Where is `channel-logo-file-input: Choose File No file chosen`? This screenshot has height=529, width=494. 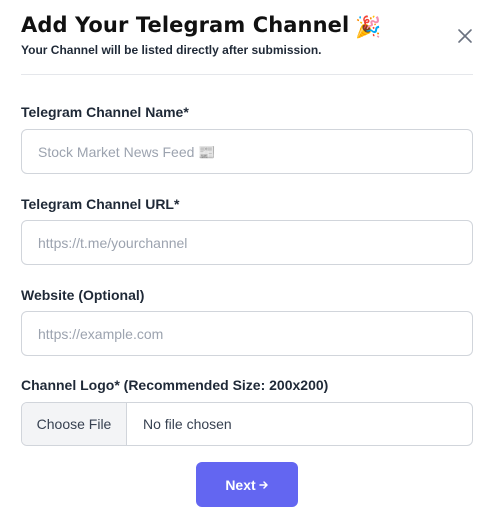 channel-logo-file-input: Choose File No file chosen is located at coordinates (247, 424).